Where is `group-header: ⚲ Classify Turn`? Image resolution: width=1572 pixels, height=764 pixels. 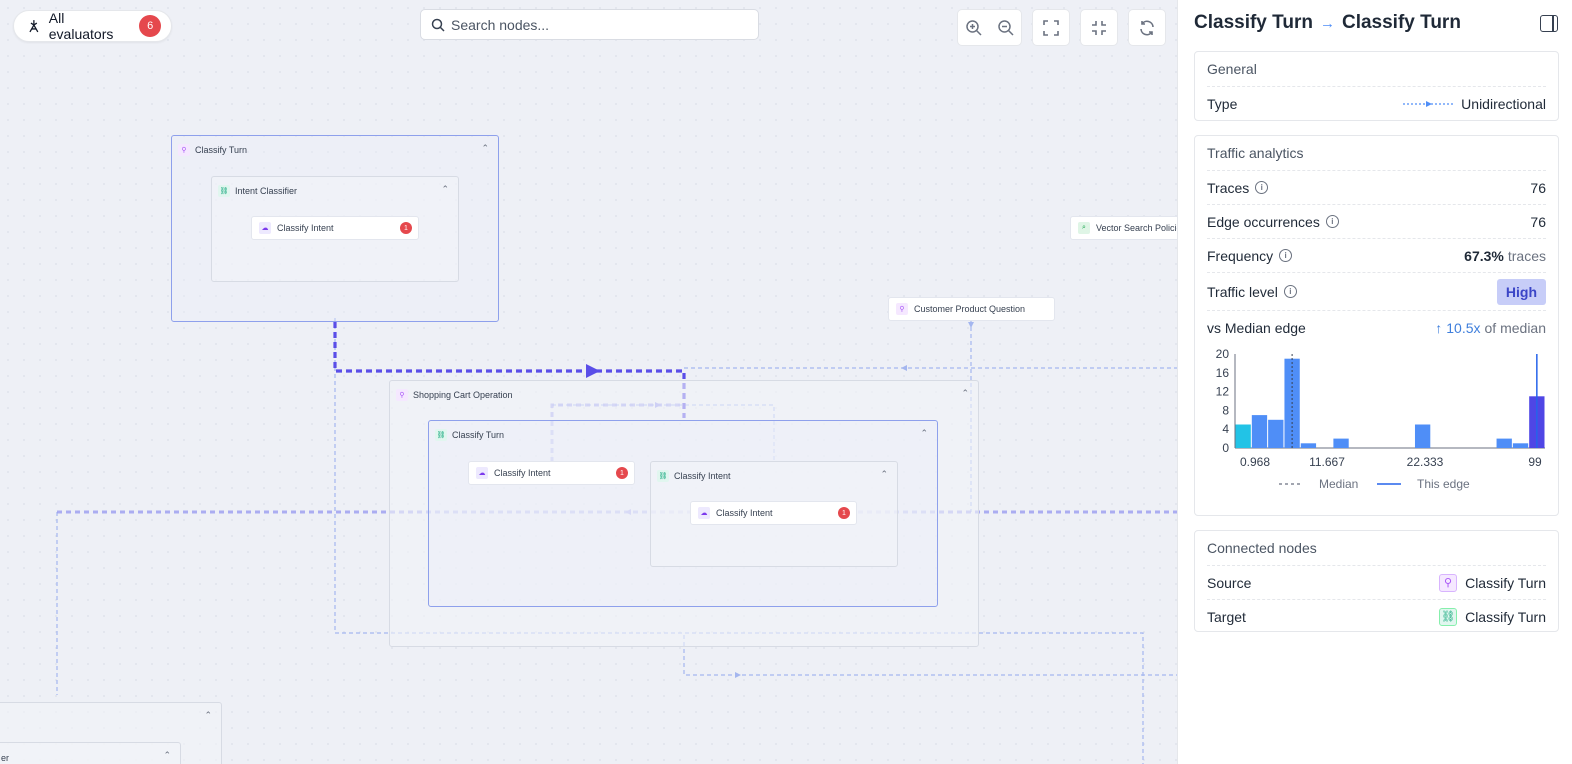 group-header: ⚲ Classify Turn is located at coordinates (212, 150).